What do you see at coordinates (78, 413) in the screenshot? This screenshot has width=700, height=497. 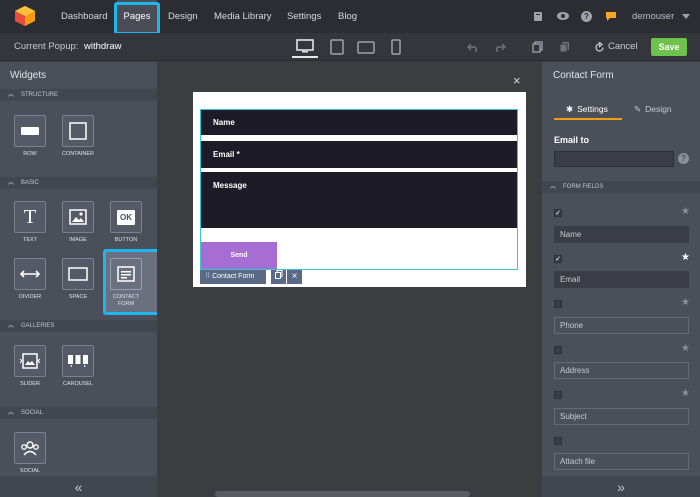 I see `section-social: ︽ SOCIAL` at bounding box center [78, 413].